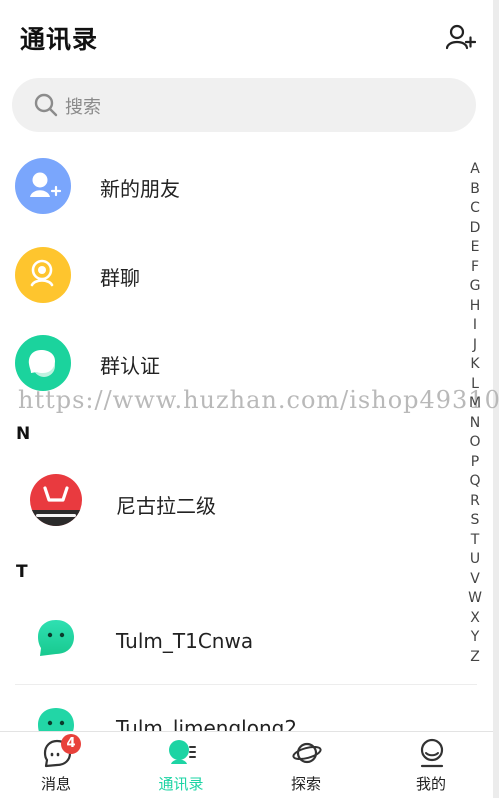 The image size is (499, 799). What do you see at coordinates (83, 107) in the screenshot?
I see `search-placeholder: 搜索` at bounding box center [83, 107].